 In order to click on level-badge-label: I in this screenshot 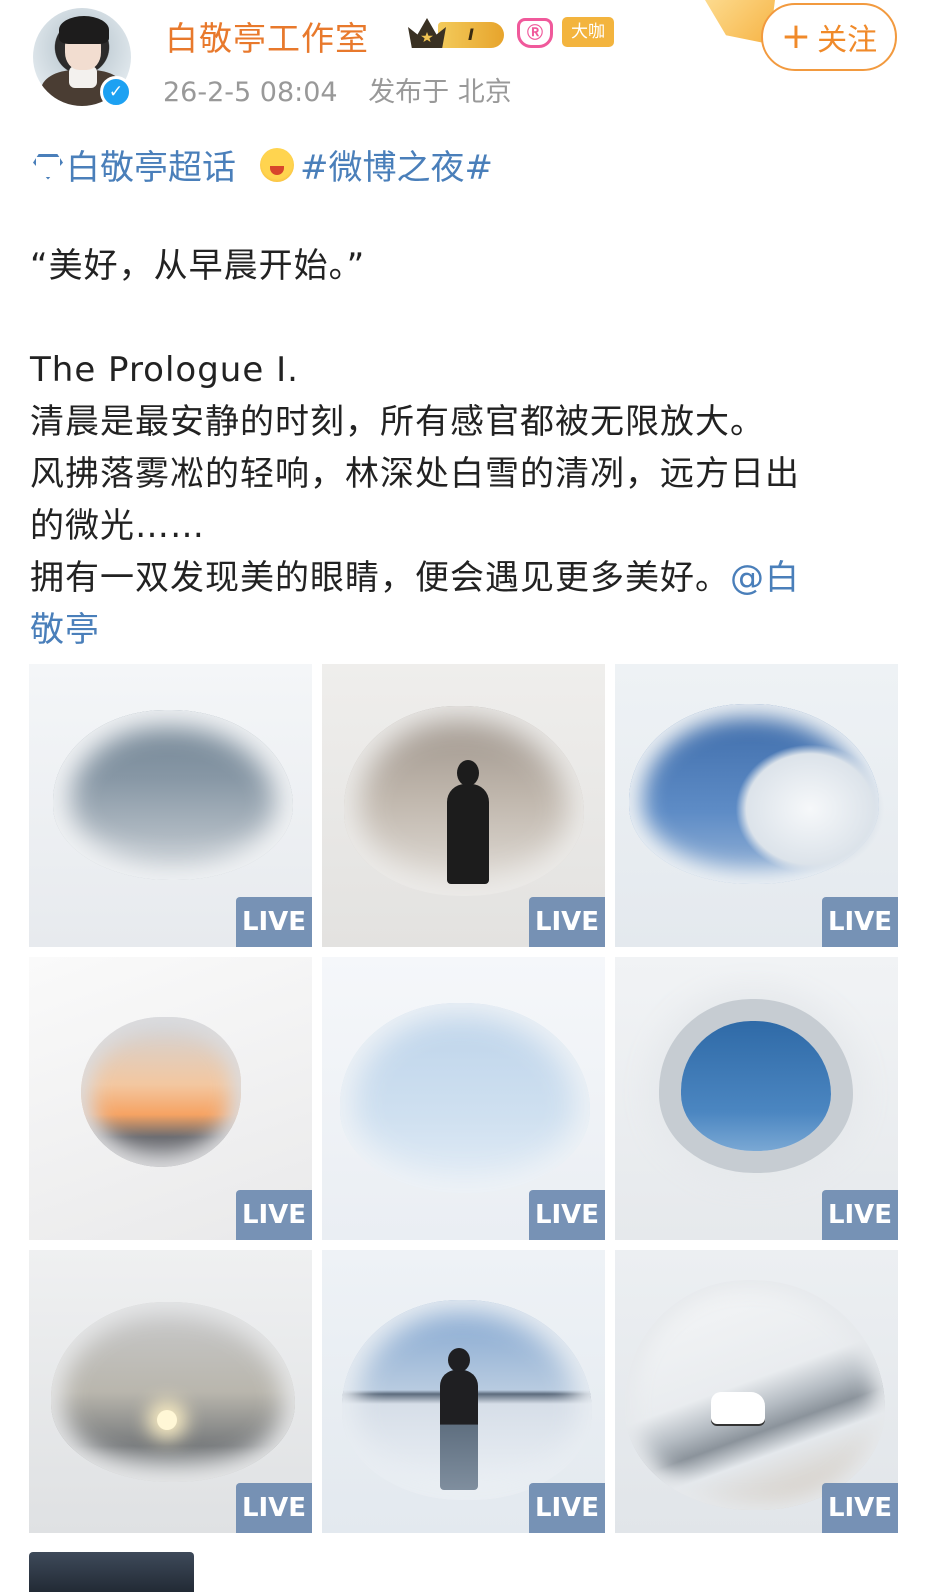, I will do `click(471, 35)`.